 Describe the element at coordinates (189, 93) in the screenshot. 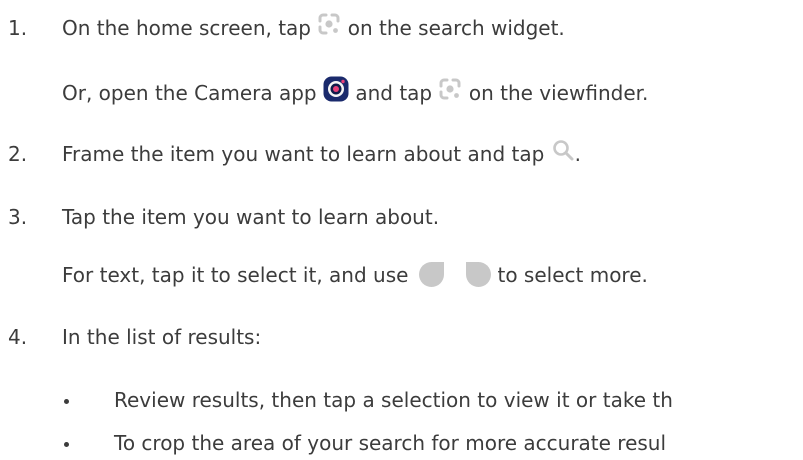

I see `step-1-sub-a: Or, open the Camera app` at that location.